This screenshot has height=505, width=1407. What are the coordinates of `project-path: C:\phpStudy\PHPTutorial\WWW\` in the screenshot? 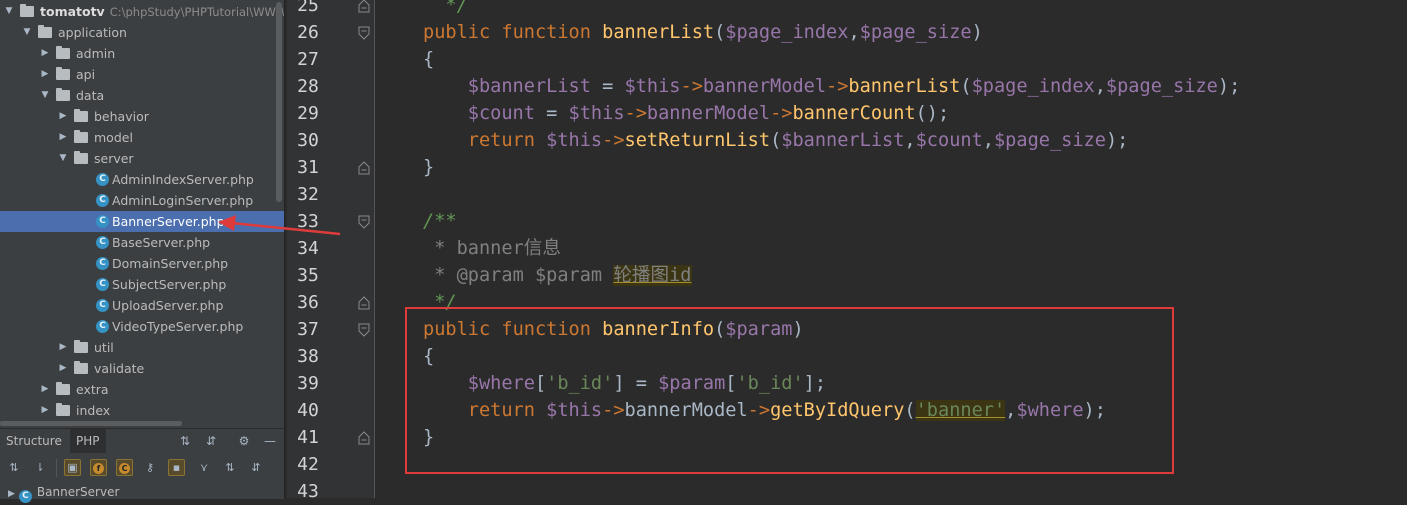 It's located at (196, 12).